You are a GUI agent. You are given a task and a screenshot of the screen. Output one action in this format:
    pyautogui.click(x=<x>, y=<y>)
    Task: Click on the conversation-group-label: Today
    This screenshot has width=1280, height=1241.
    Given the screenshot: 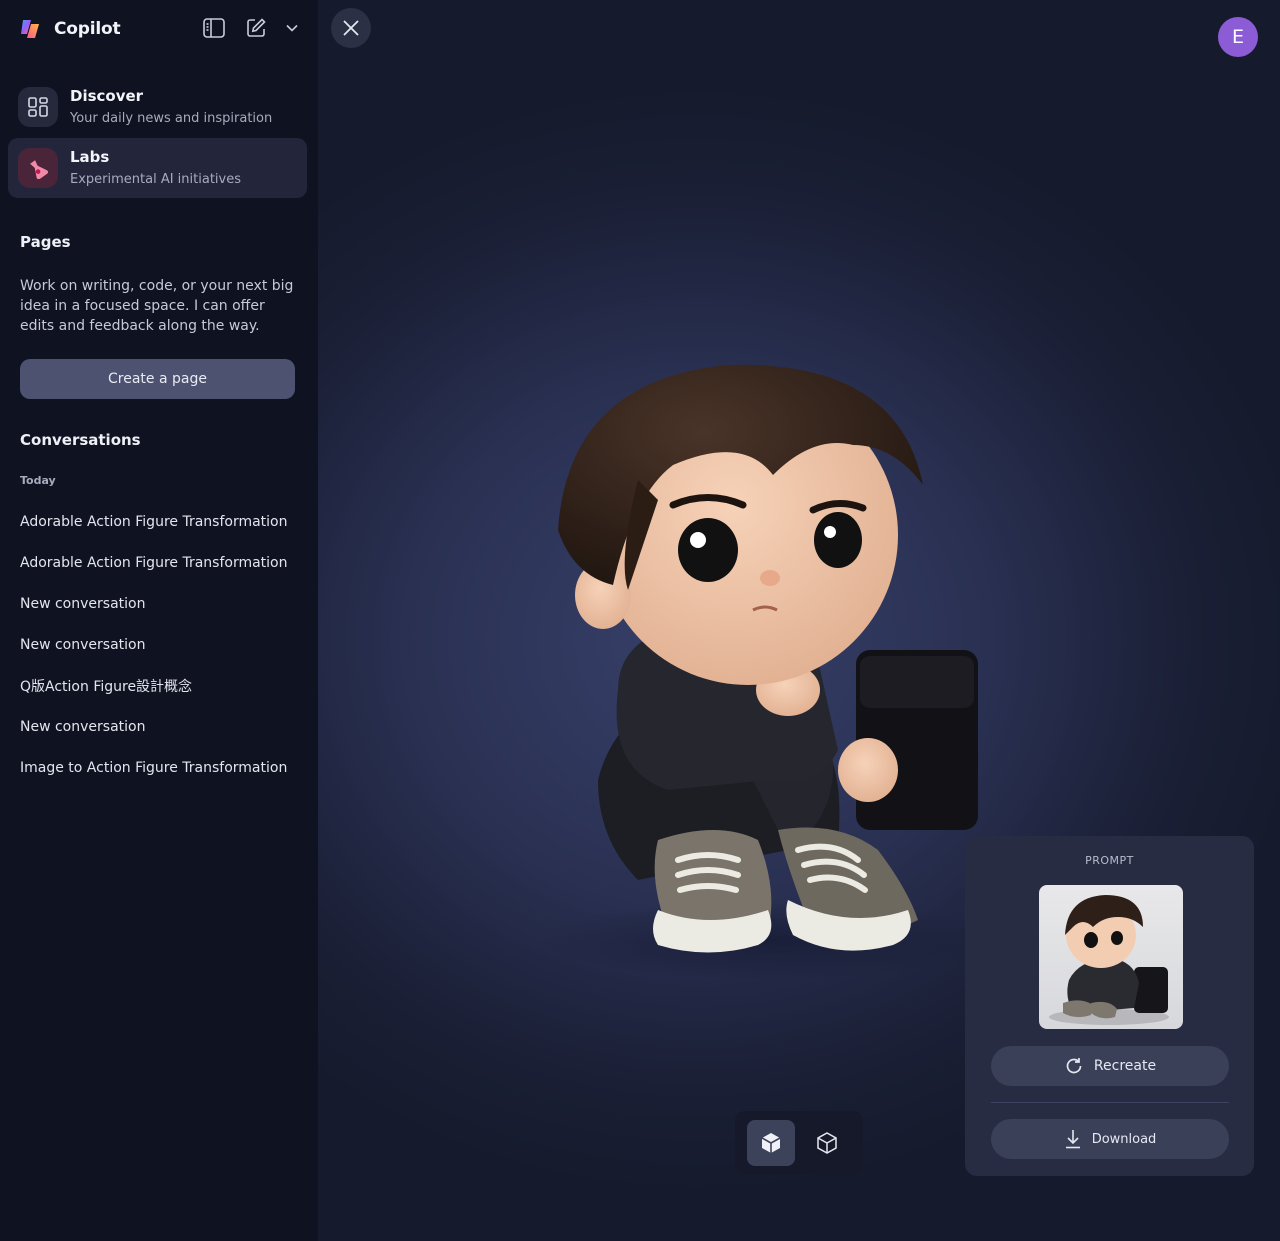 What is the action you would take?
    pyautogui.click(x=38, y=480)
    